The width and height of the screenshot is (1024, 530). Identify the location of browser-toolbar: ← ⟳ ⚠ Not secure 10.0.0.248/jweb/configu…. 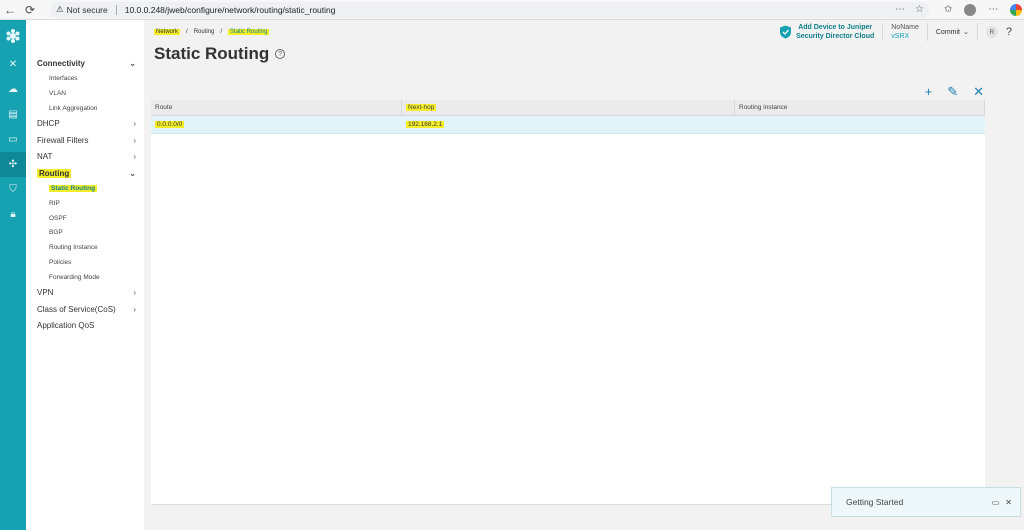
(512, 10).